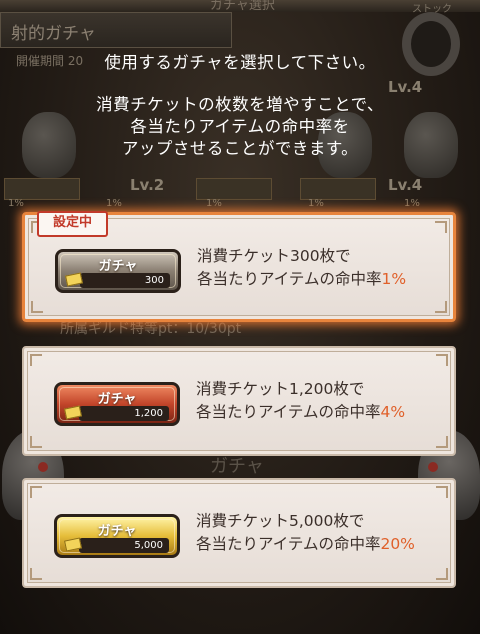 The width and height of the screenshot is (480, 634). Describe the element at coordinates (240, 62) in the screenshot. I see `instruction-line: 使用するガチャを選択して下さい。` at that location.